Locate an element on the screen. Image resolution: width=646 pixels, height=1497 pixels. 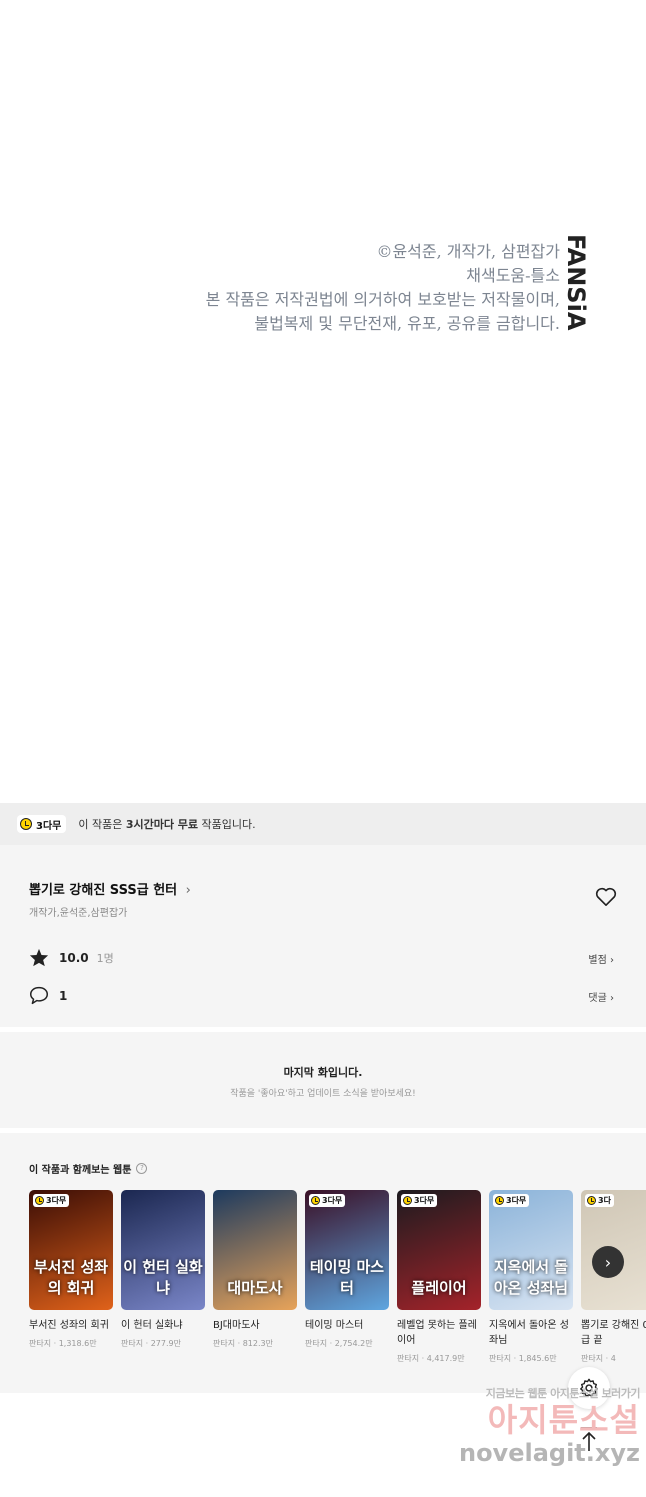
comment-count: 1 is located at coordinates (63, 995).